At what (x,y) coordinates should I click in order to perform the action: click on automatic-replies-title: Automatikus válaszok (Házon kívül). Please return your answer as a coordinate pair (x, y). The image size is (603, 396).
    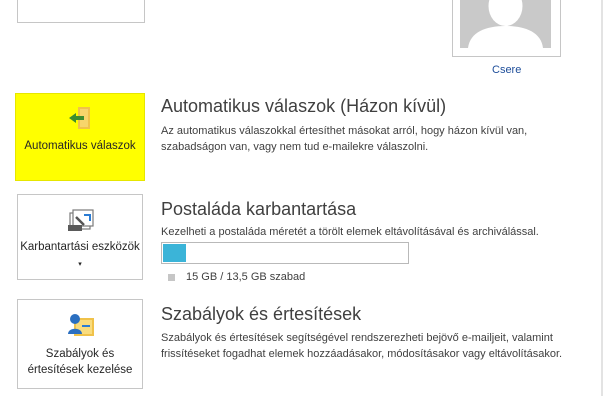
    Looking at the image, I should click on (304, 106).